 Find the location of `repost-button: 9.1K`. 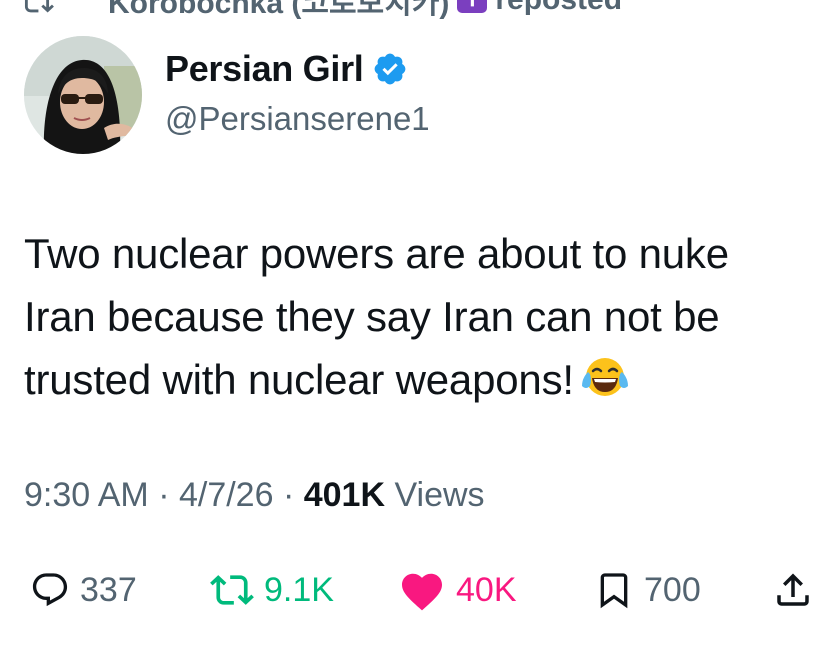

repost-button: 9.1K is located at coordinates (272, 590).